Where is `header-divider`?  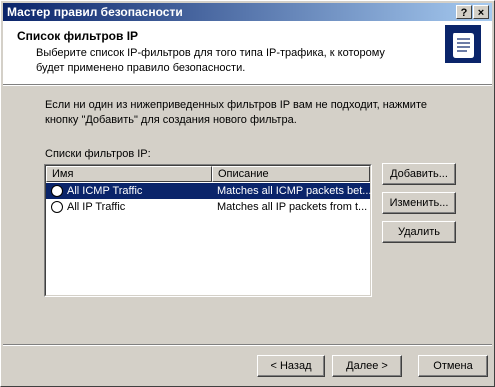 header-divider is located at coordinates (247, 85).